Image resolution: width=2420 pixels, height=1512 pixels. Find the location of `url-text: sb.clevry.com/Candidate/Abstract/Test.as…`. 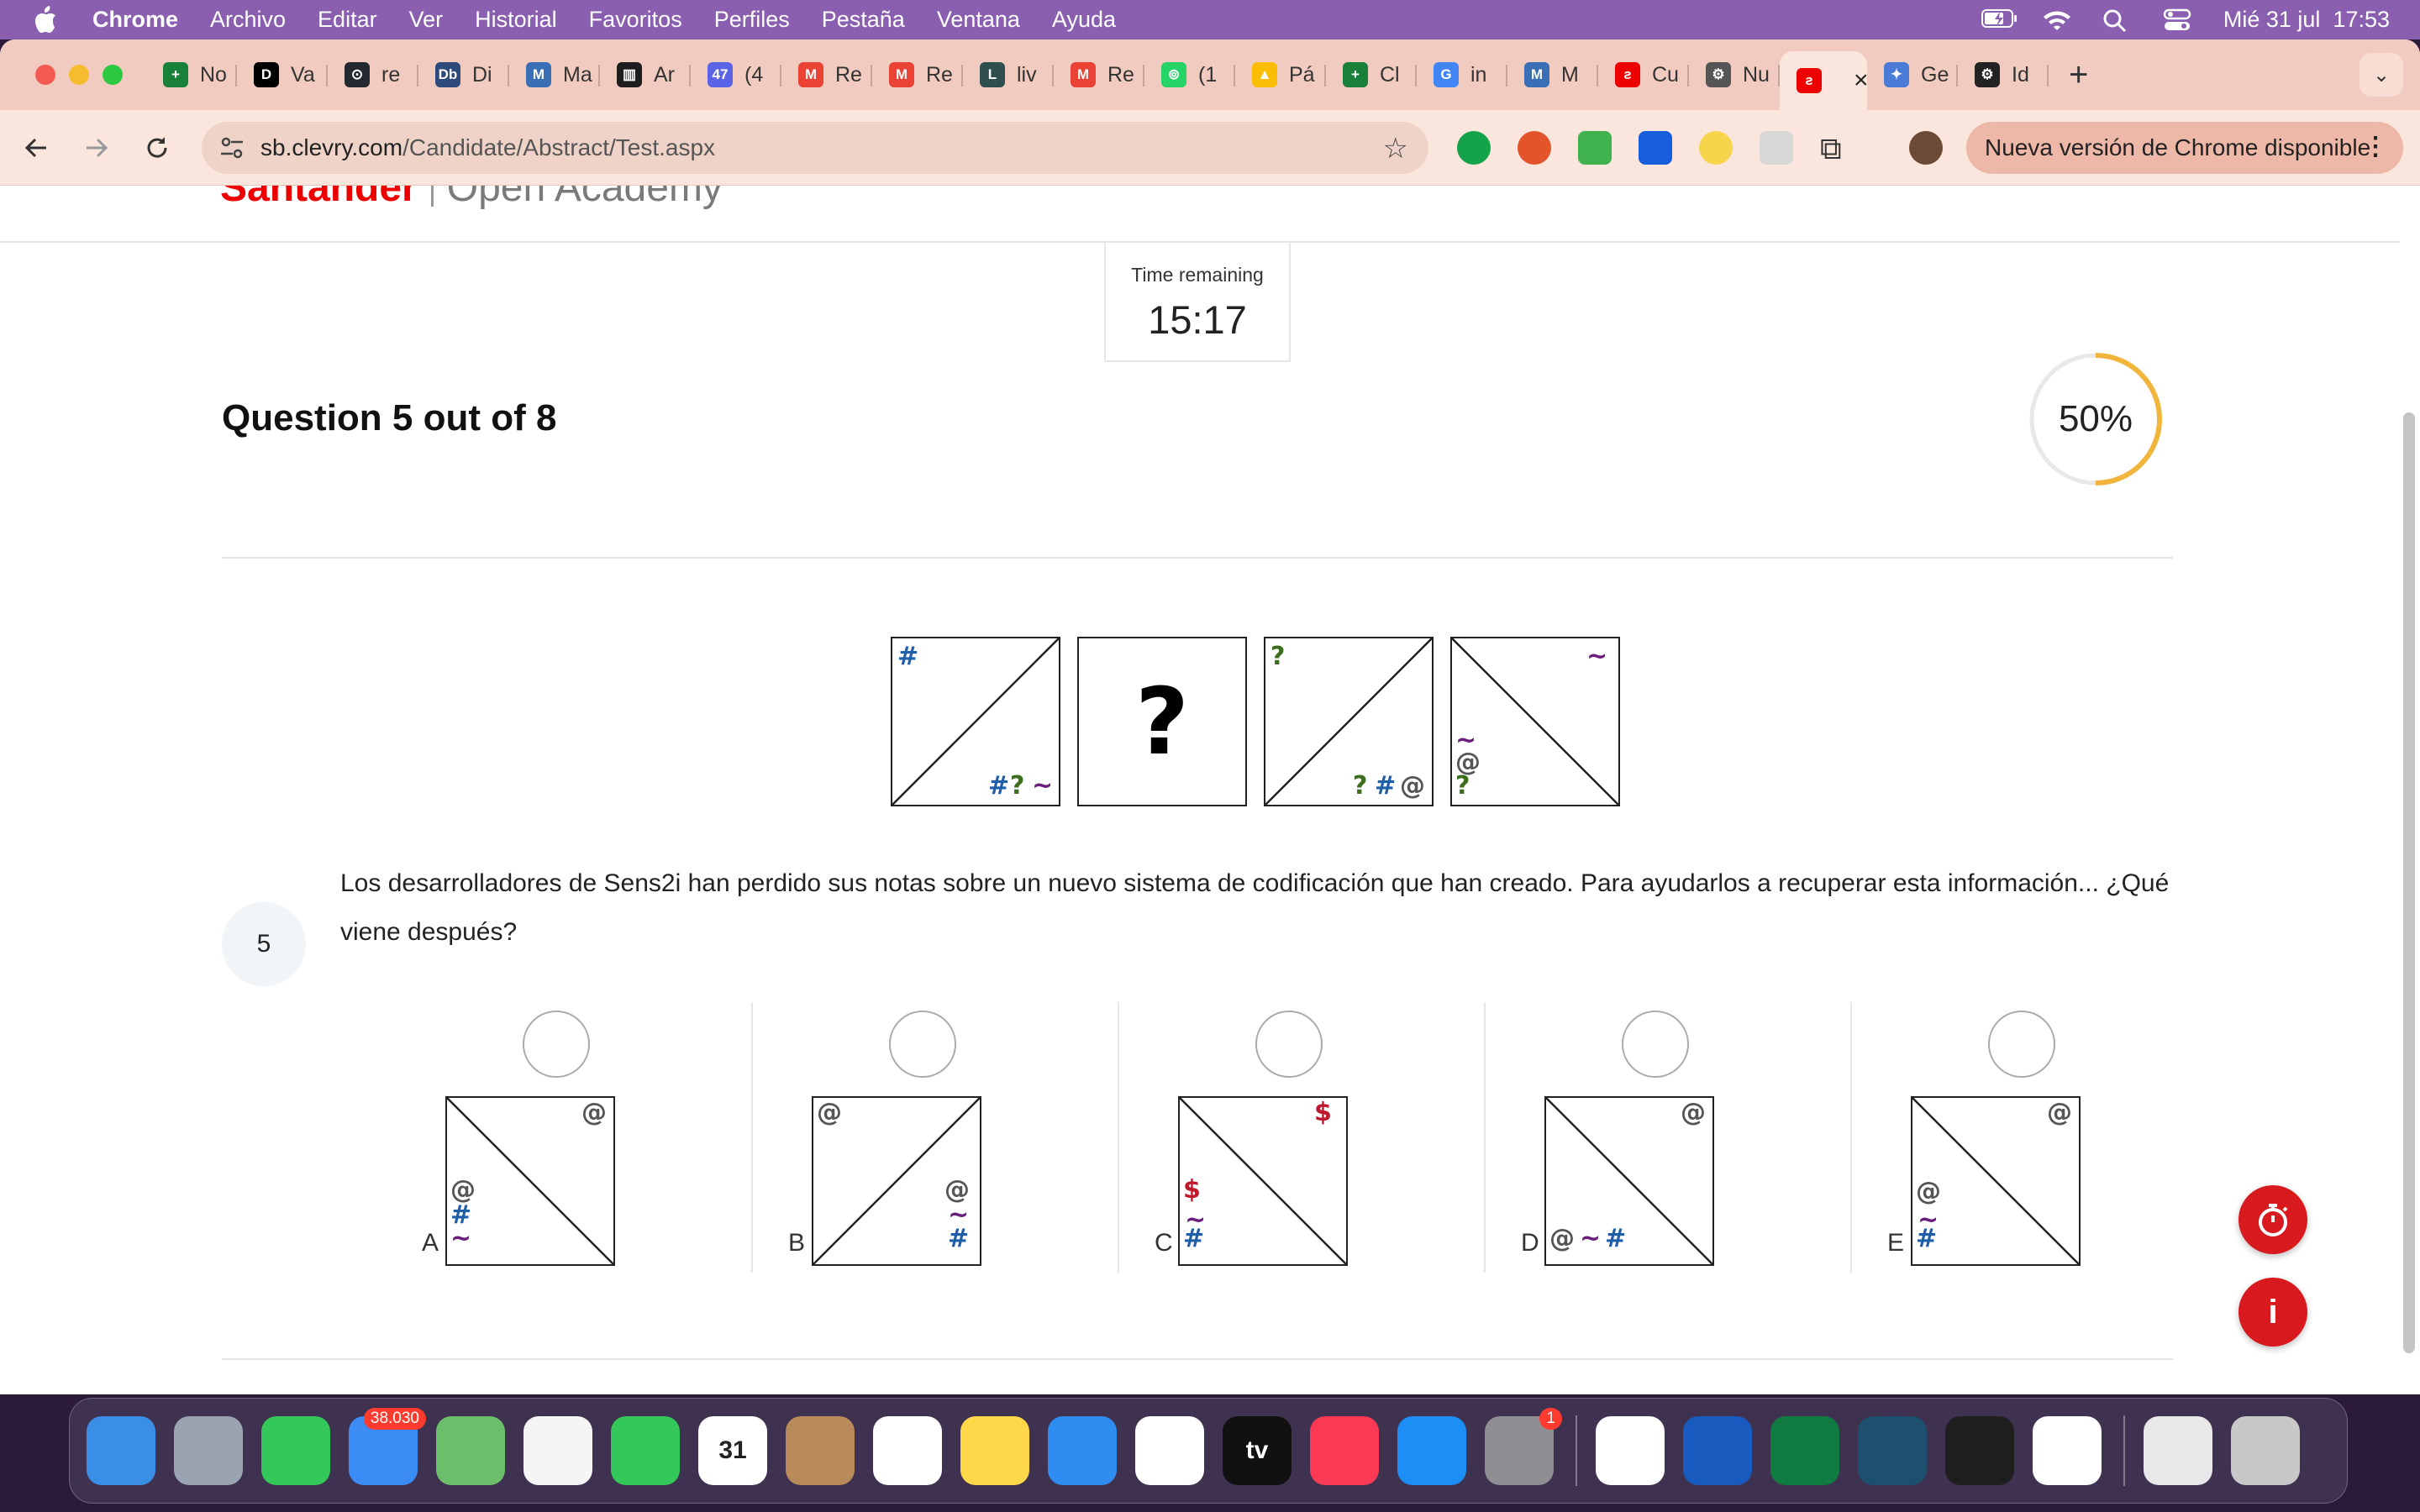

url-text: sb.clevry.com/Candidate/Abstract/Test.as… is located at coordinates (487, 147).